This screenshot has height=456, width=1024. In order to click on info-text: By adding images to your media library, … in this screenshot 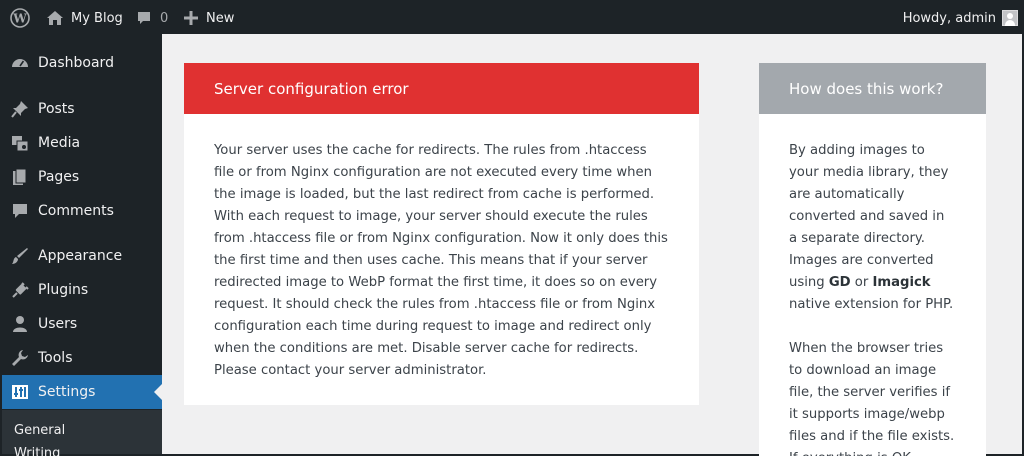, I will do `click(869, 216)`.